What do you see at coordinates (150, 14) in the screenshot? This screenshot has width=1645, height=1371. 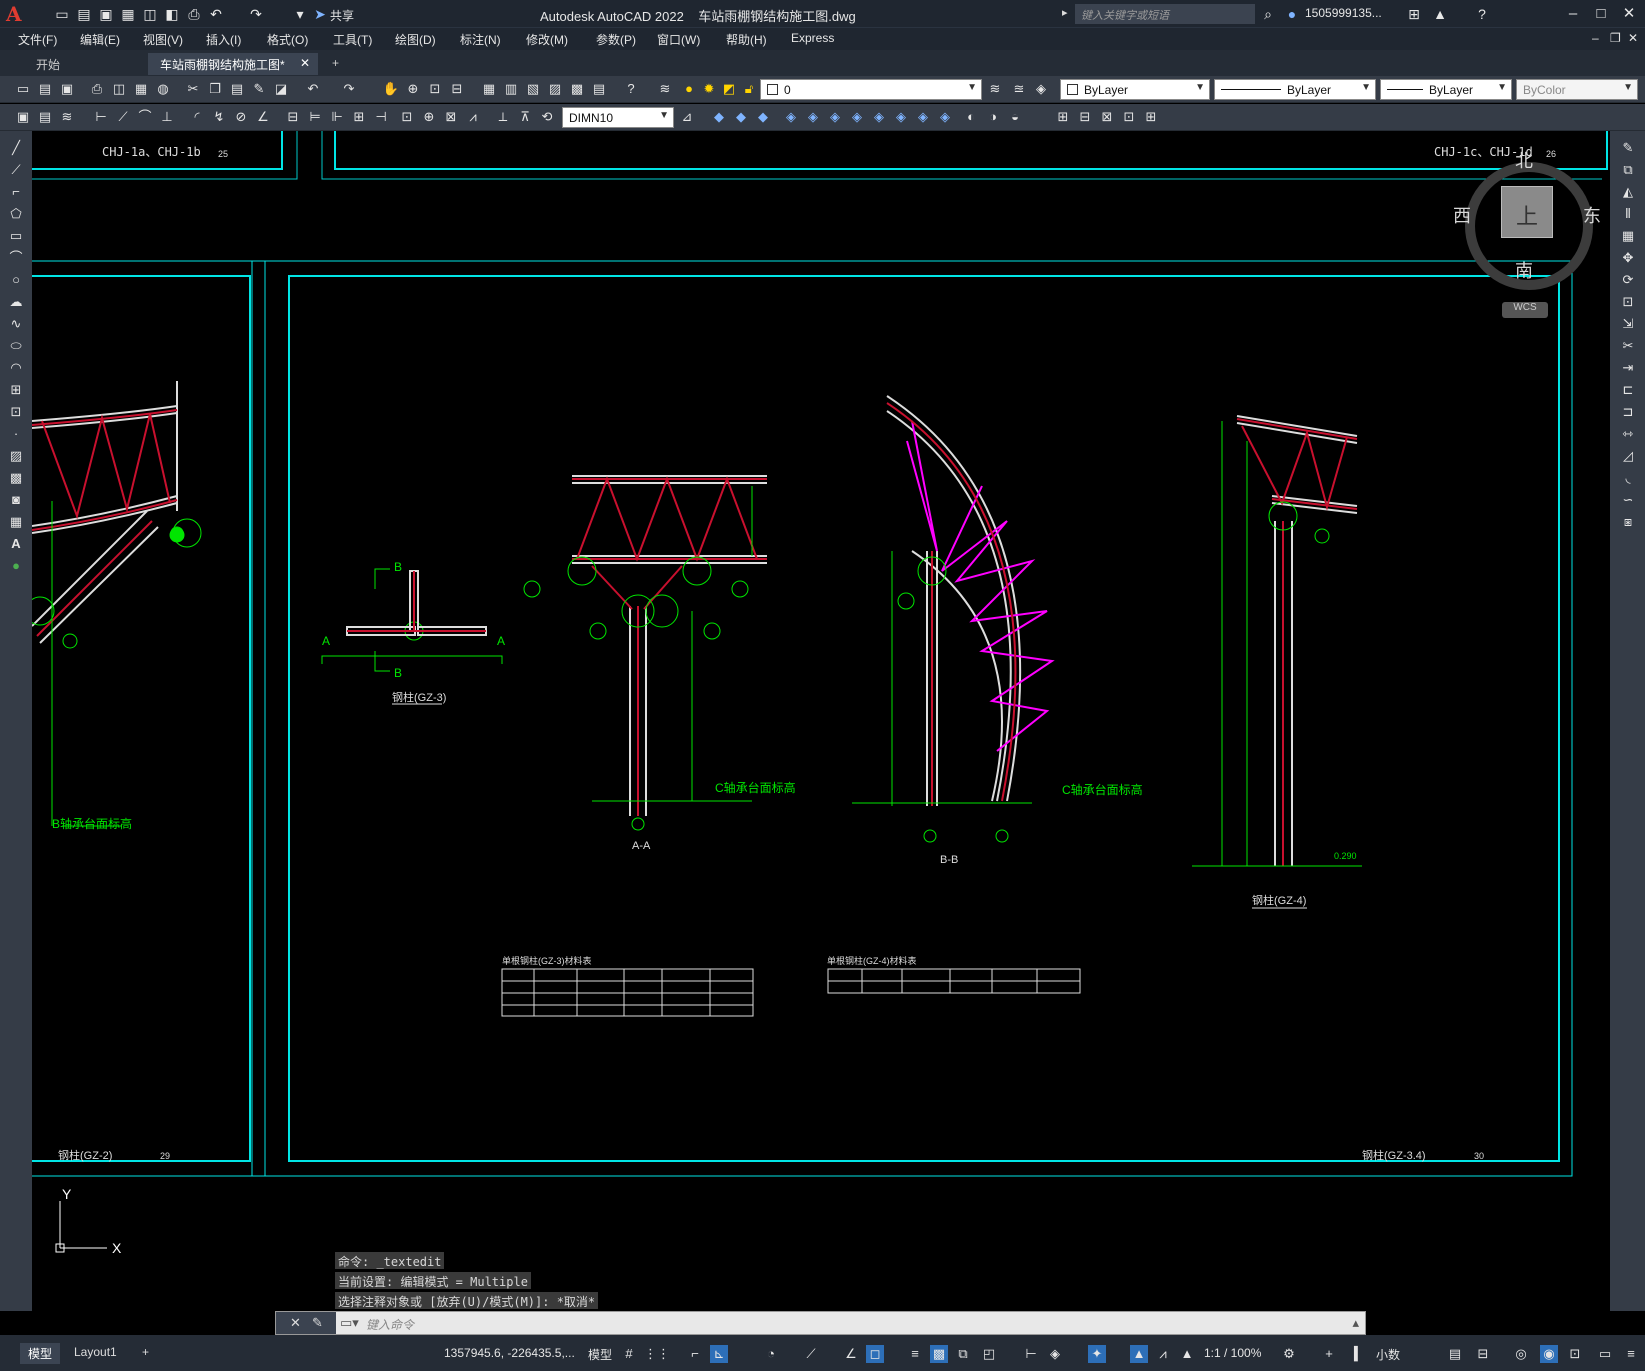 I see `open-web-icon: ◫` at bounding box center [150, 14].